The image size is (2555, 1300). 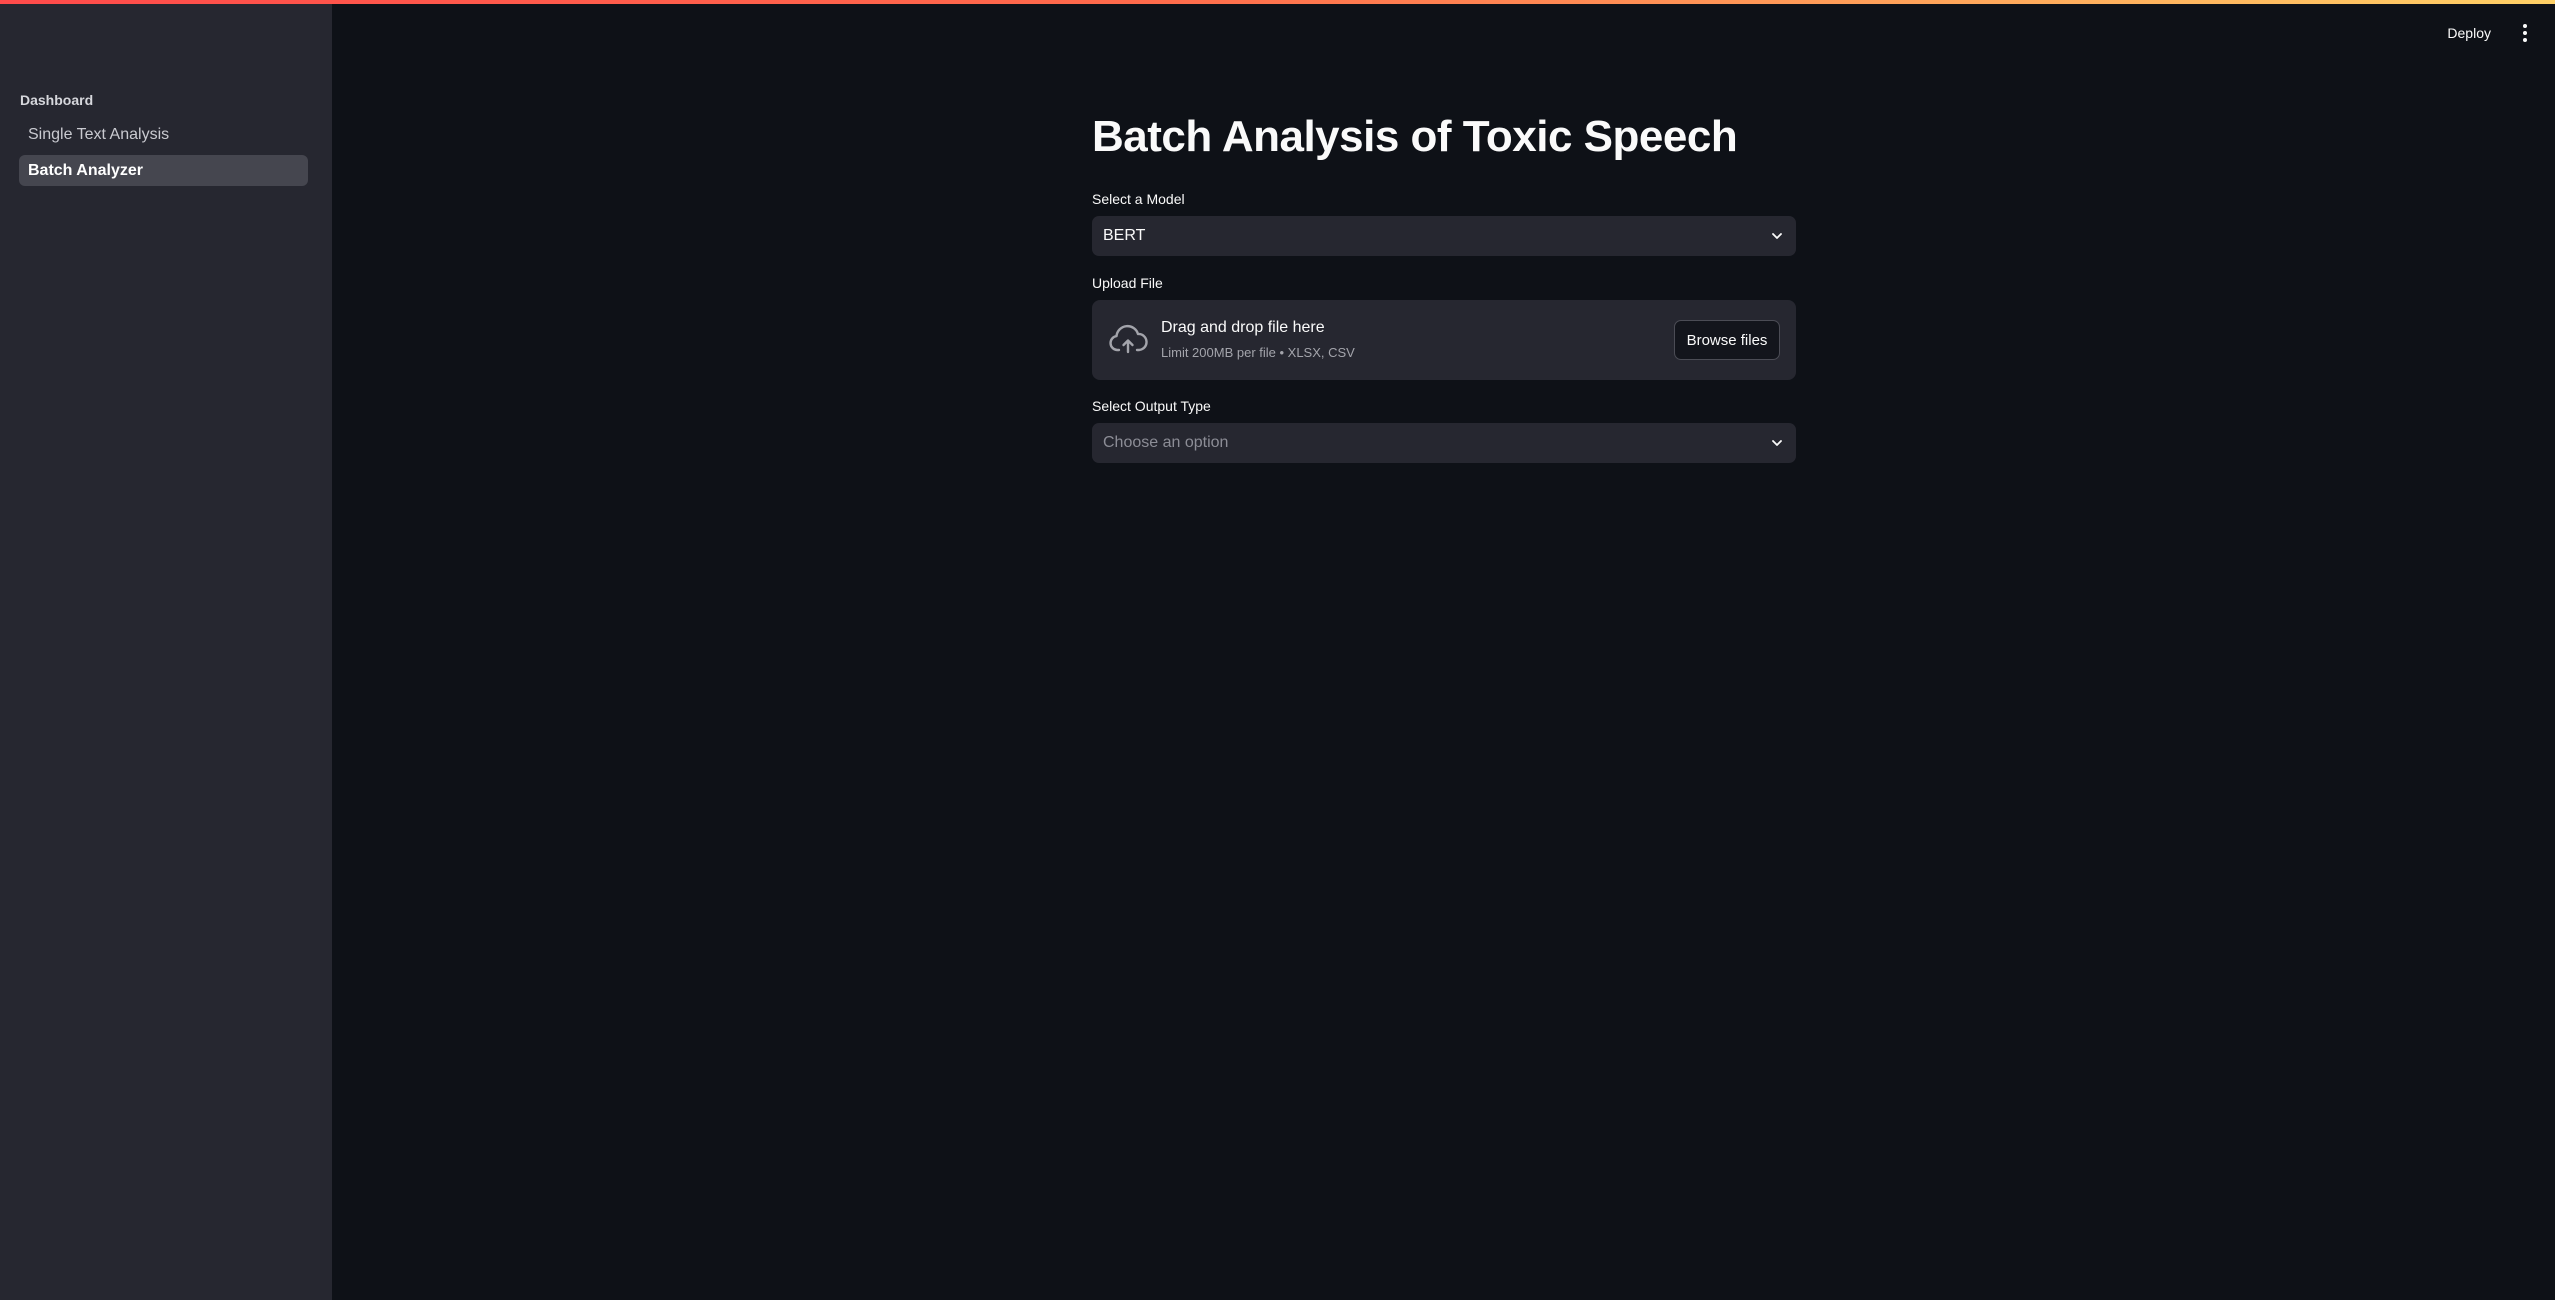 I want to click on sidebar-item-single-text-analysis: Single Text Analysis, so click(x=163, y=134).